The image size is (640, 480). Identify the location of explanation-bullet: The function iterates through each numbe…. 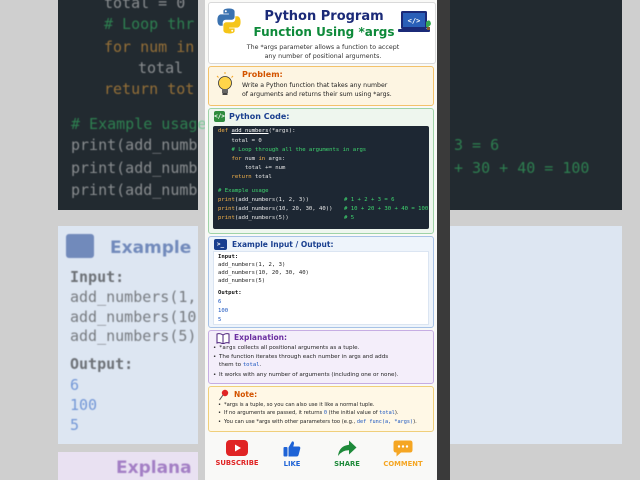
(318, 357).